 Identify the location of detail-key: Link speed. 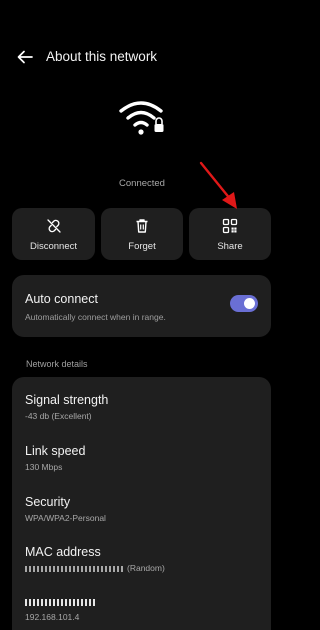
(55, 451).